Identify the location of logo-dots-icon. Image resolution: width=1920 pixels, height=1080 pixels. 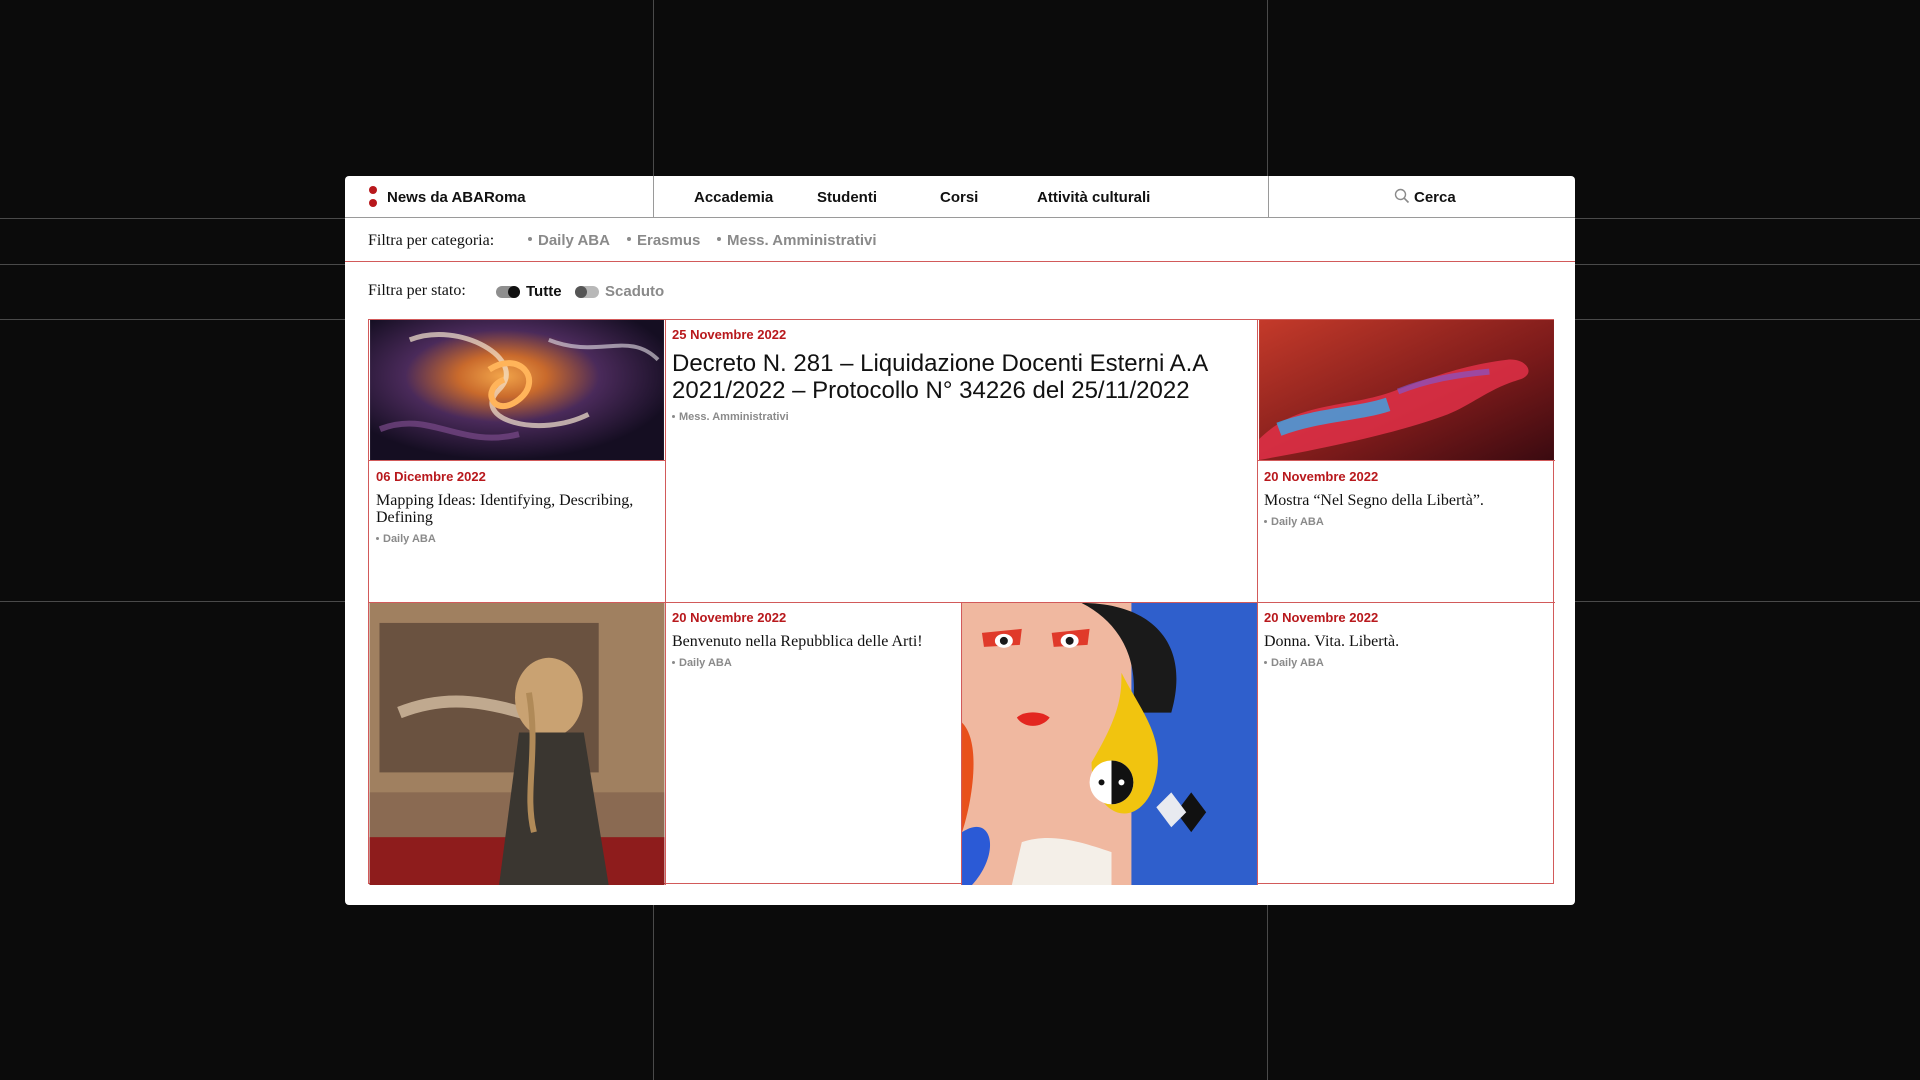
(373, 197).